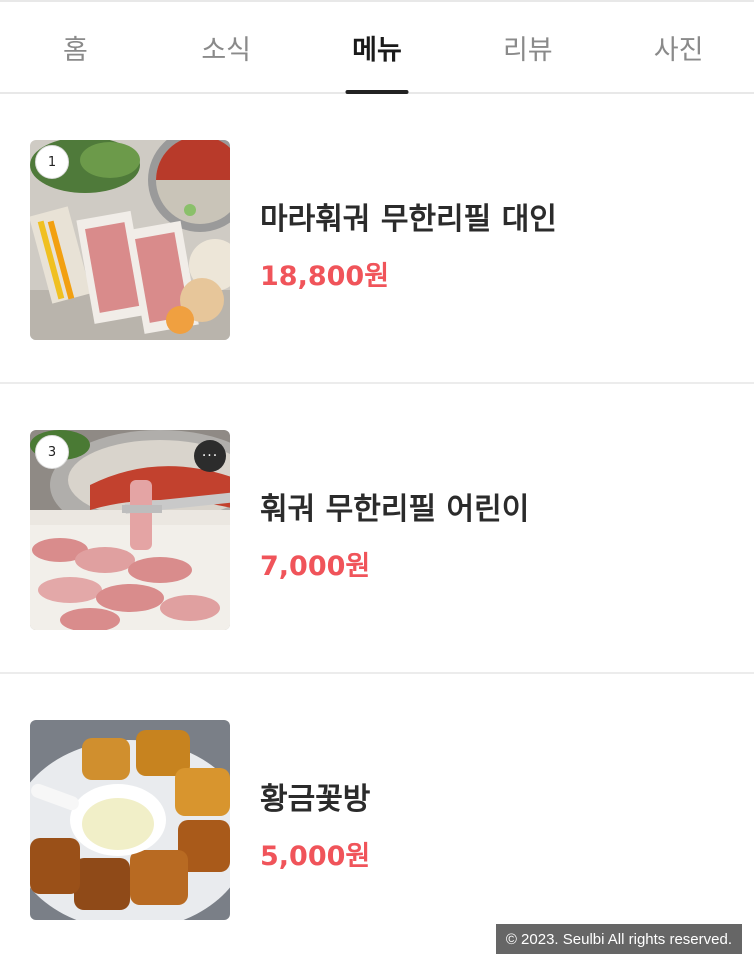 Image resolution: width=754 pixels, height=964 pixels. Describe the element at coordinates (52, 452) in the screenshot. I see `rank-badge: 3` at that location.